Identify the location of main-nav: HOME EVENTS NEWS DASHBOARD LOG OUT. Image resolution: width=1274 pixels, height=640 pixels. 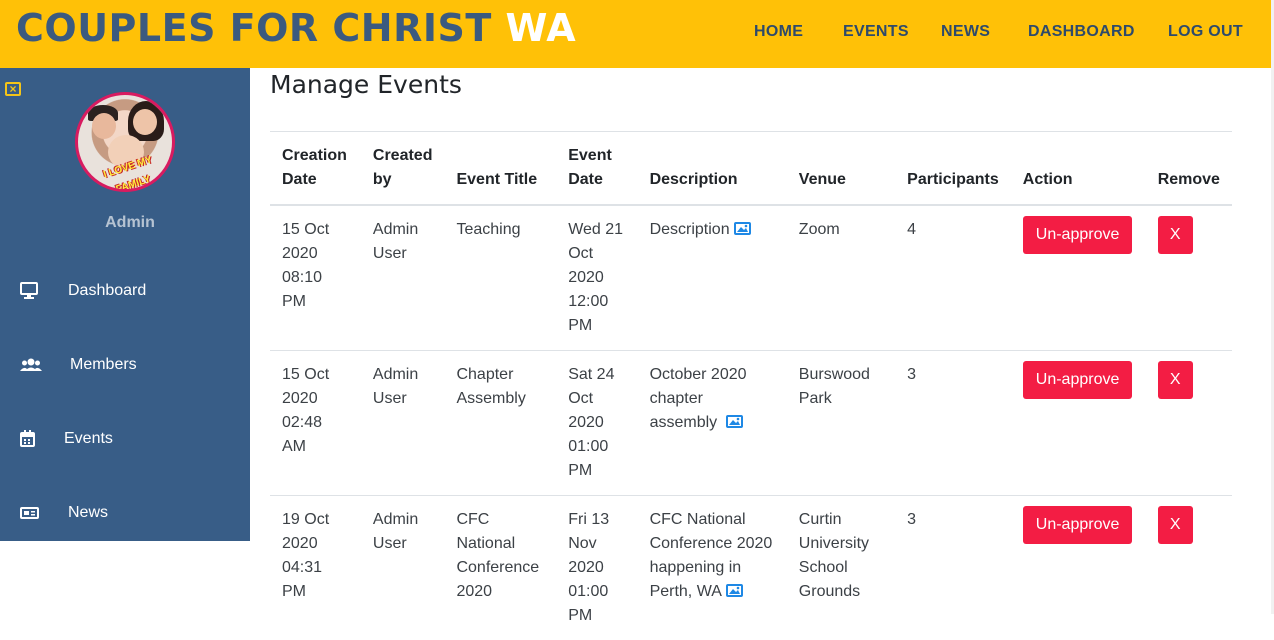
(635, 34).